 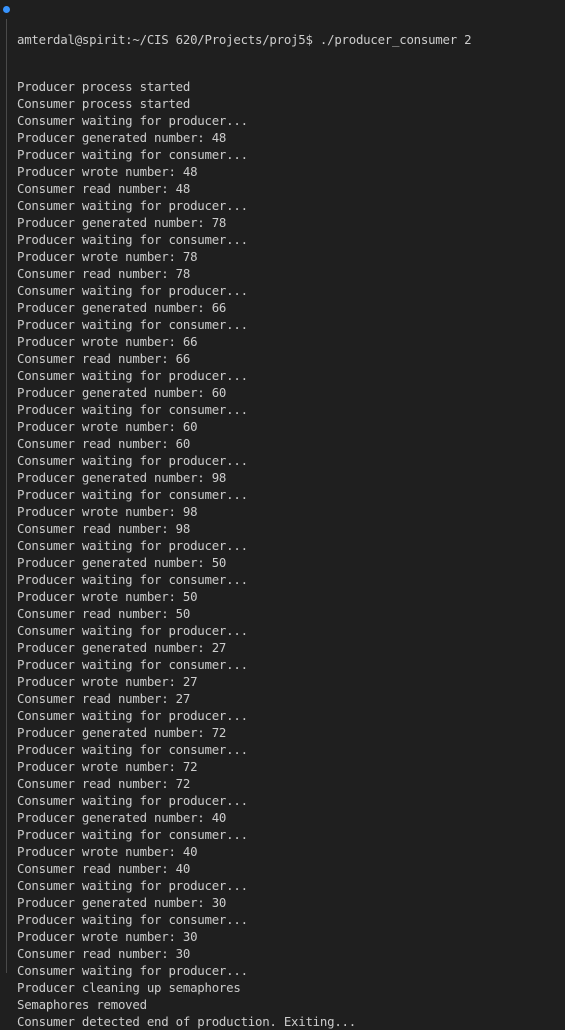 What do you see at coordinates (563, 486) in the screenshot?
I see `terminal-scrollbar` at bounding box center [563, 486].